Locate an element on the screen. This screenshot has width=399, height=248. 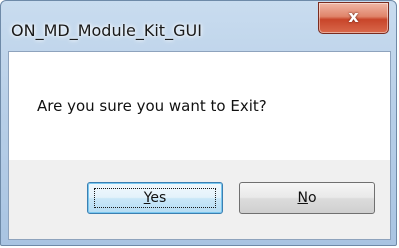
window-title: ON_MD_Module_Kit_GUI is located at coordinates (106, 30).